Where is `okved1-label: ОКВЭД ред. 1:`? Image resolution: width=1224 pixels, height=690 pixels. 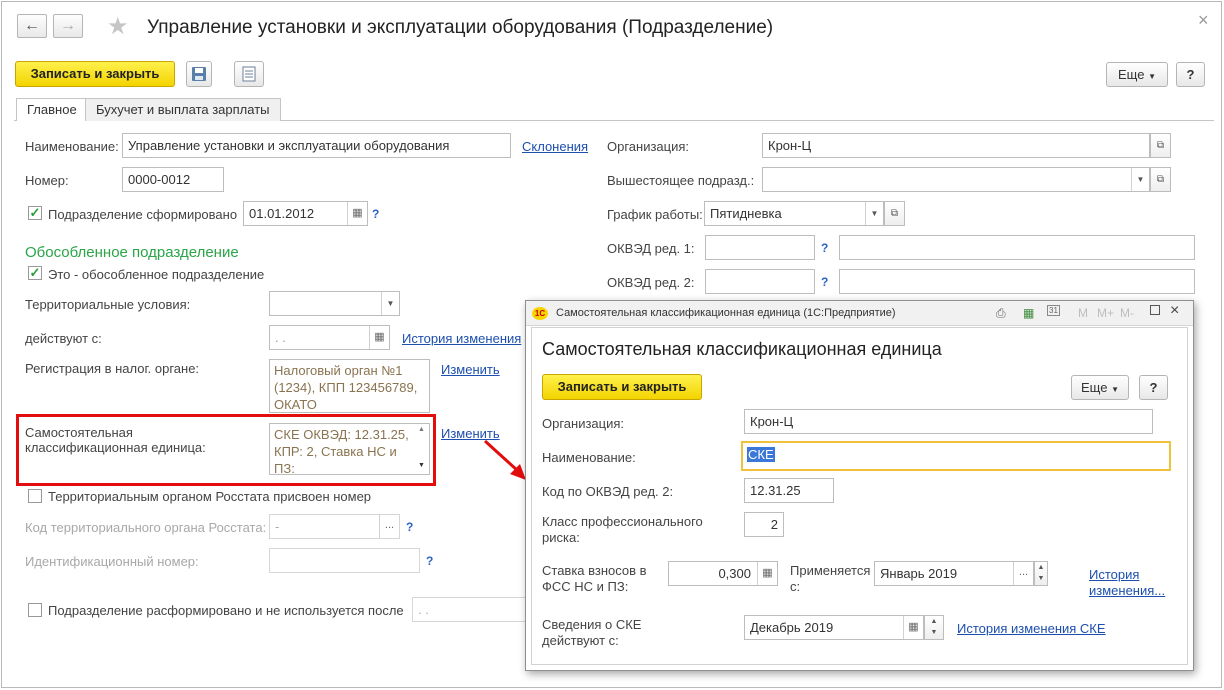
okved1-label: ОКВЭД ред. 1: is located at coordinates (651, 248).